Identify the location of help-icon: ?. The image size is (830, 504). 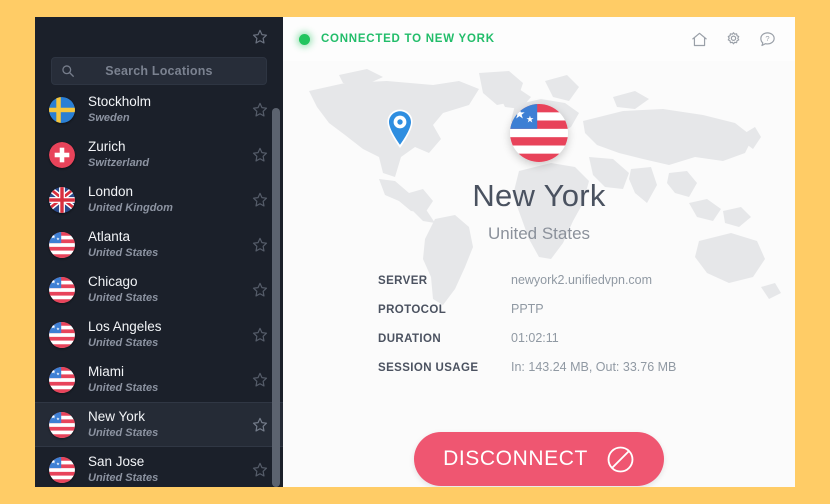
(767, 39).